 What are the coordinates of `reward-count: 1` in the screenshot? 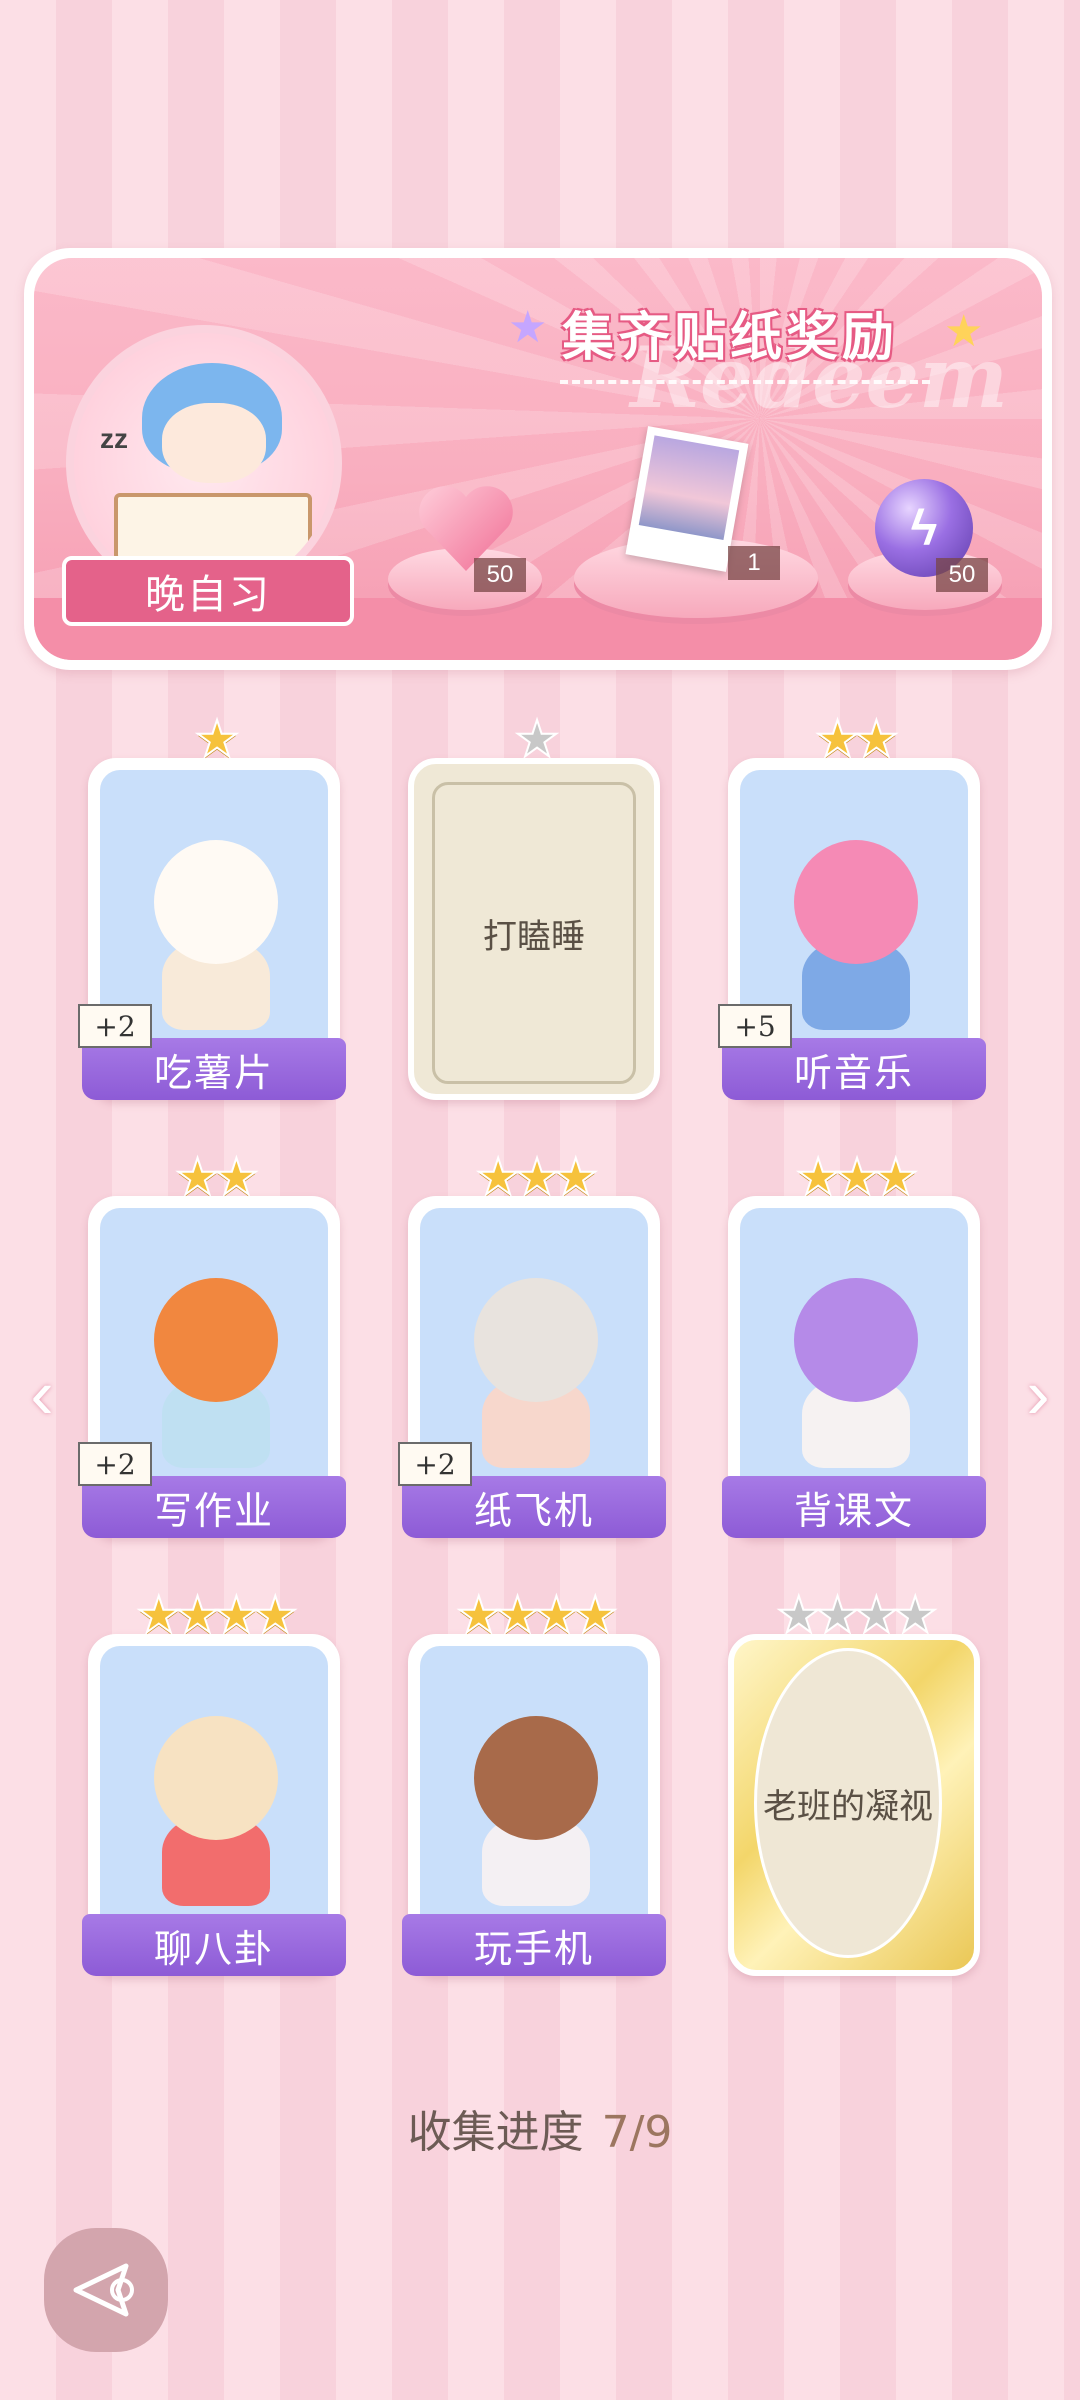 It's located at (754, 563).